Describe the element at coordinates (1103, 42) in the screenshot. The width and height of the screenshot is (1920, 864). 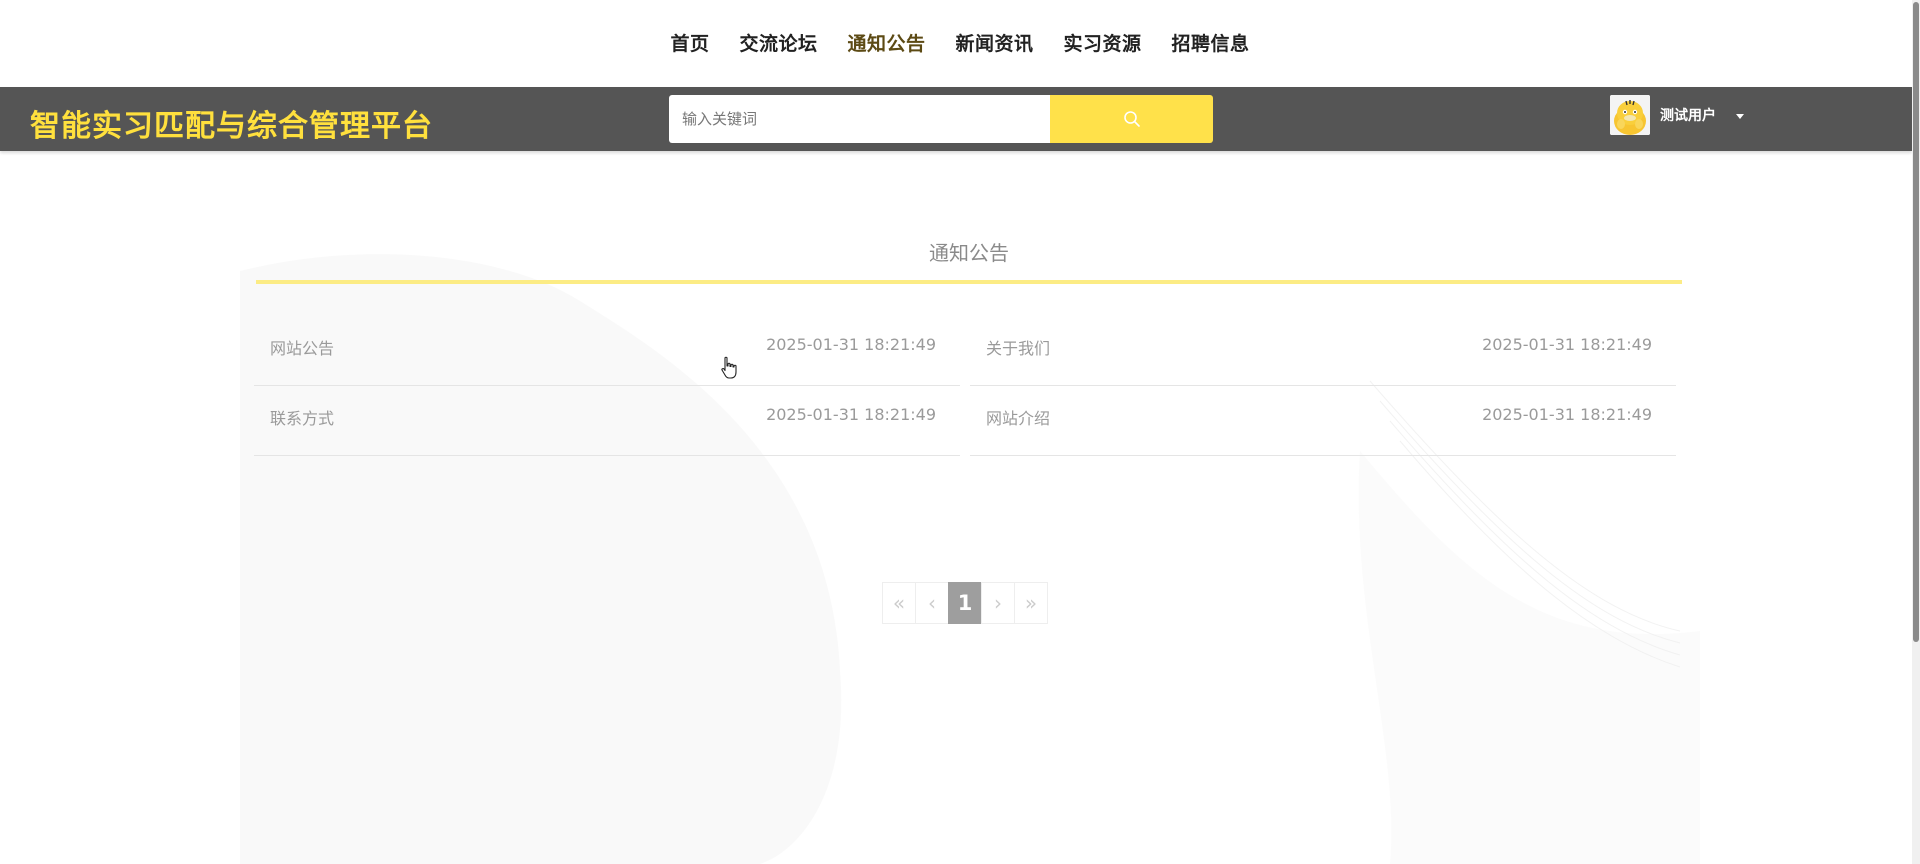
I see `nav-link-internship-resources: 实习资源` at that location.